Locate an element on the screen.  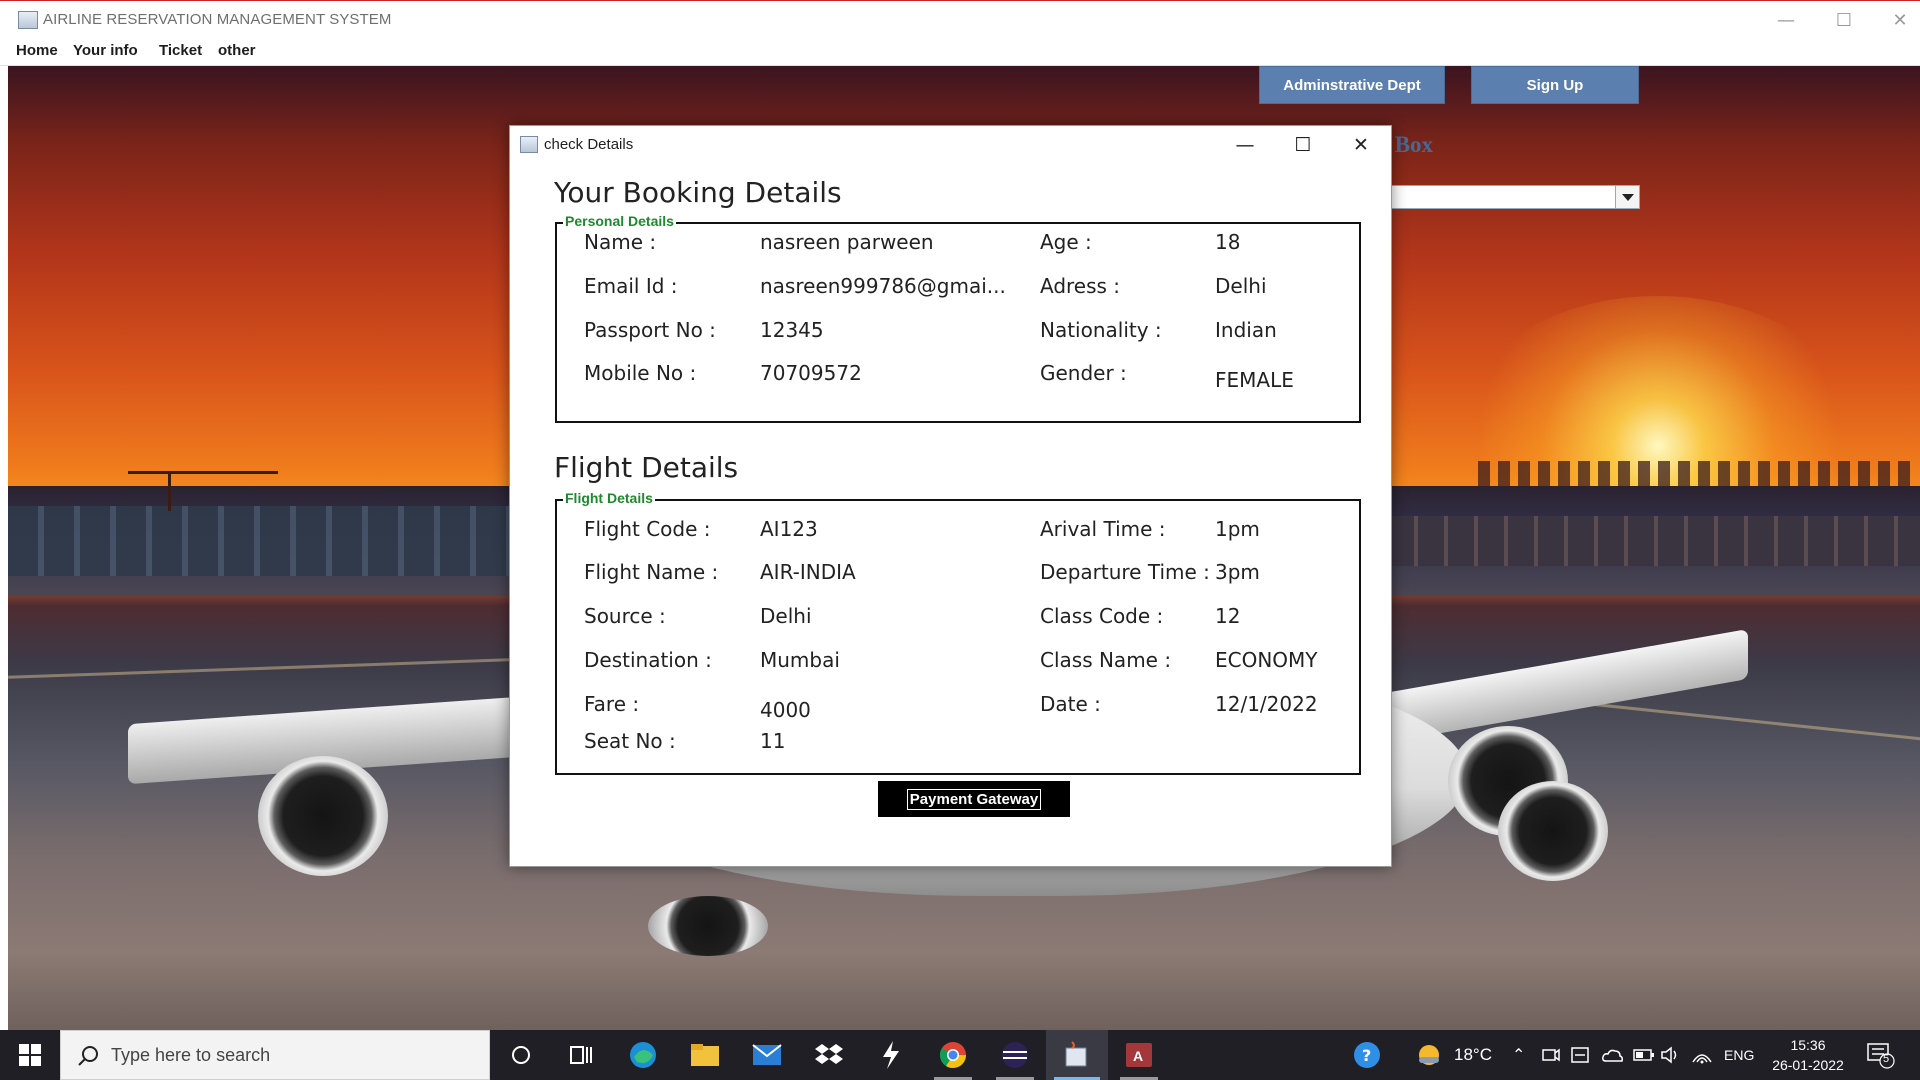
name-value: nasreen parween is located at coordinates (847, 242).